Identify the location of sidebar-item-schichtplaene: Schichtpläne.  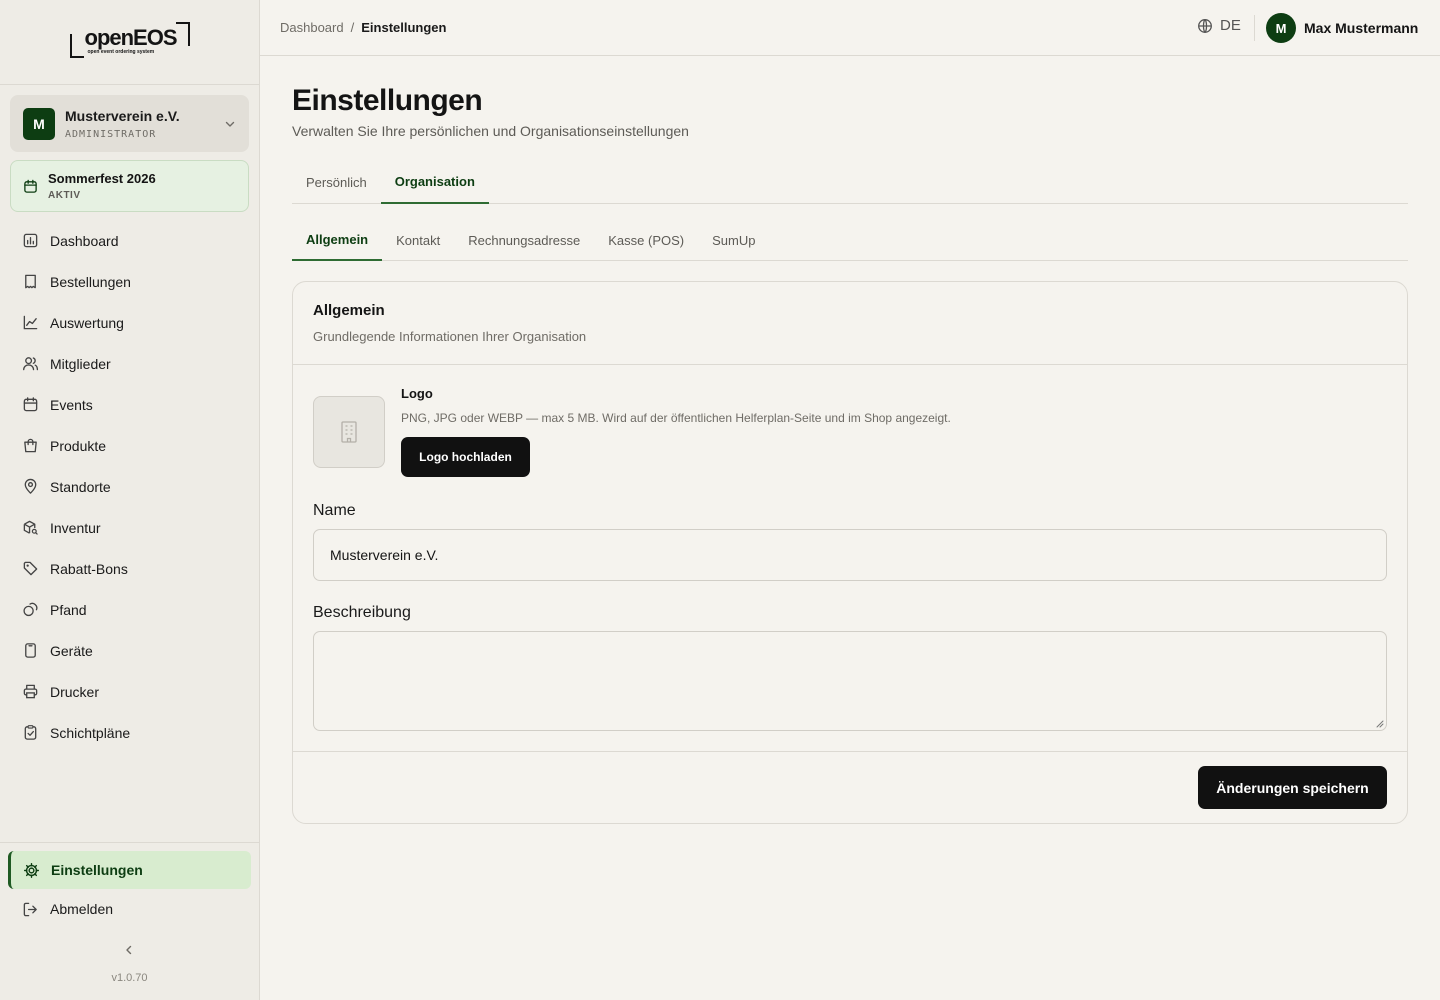
(130, 732).